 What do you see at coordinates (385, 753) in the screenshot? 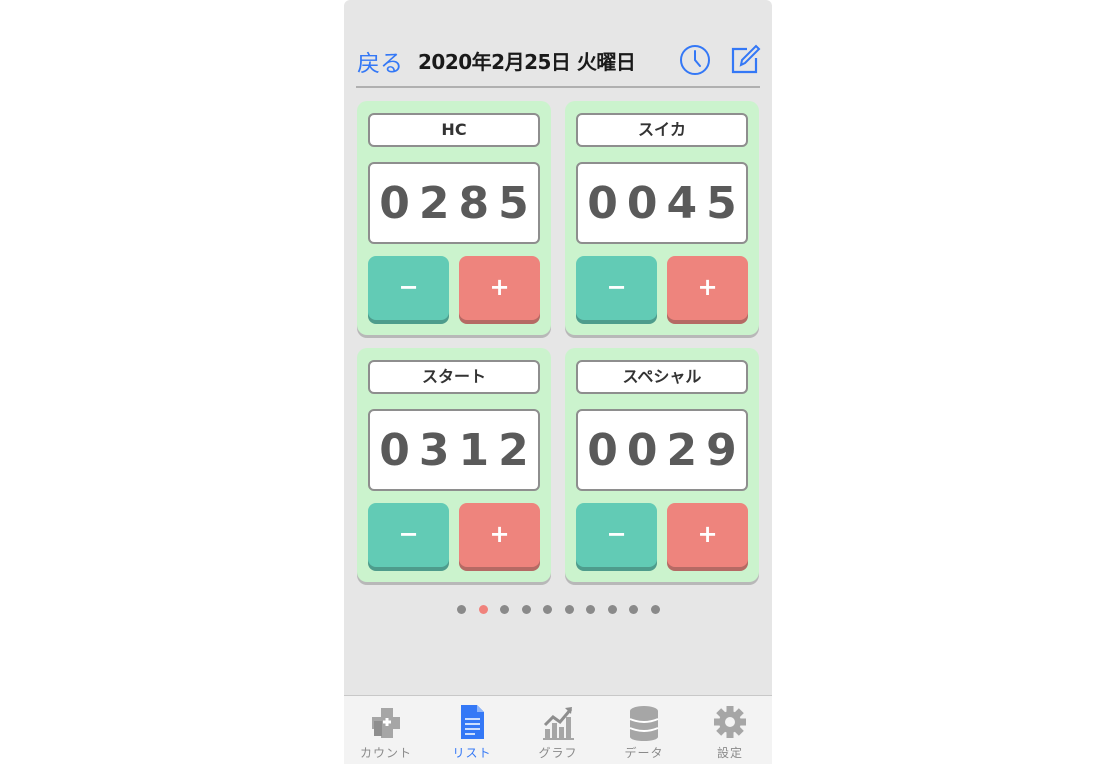
I see `tab-label: カウント` at bounding box center [385, 753].